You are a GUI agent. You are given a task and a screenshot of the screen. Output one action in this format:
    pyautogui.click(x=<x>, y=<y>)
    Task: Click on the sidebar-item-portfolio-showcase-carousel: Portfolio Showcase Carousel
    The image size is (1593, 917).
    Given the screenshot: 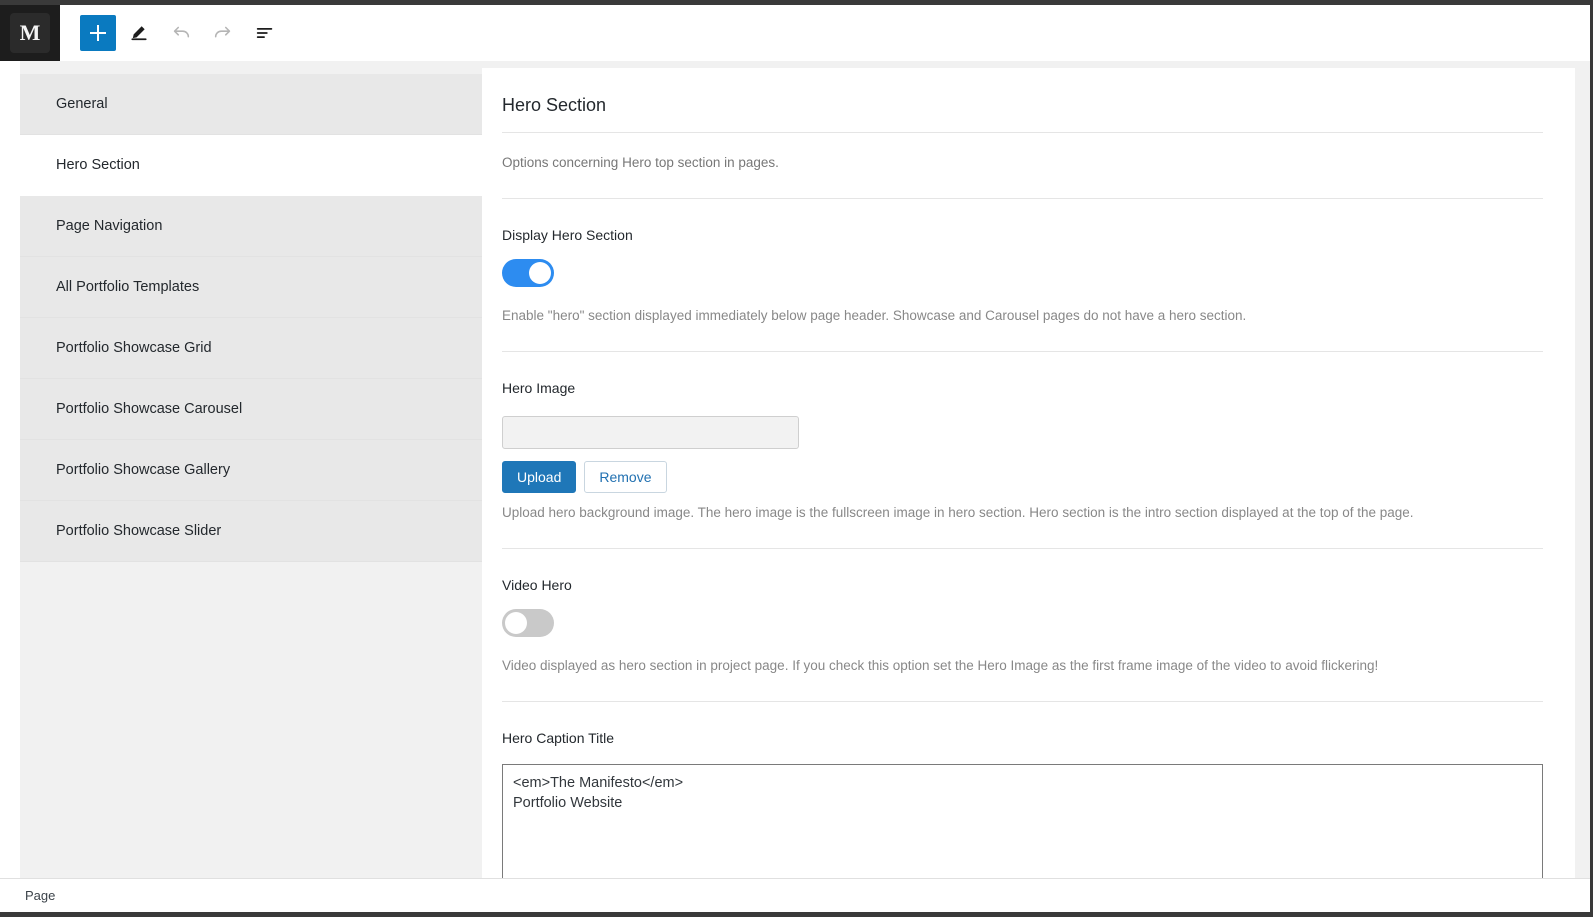 What is the action you would take?
    pyautogui.click(x=251, y=409)
    